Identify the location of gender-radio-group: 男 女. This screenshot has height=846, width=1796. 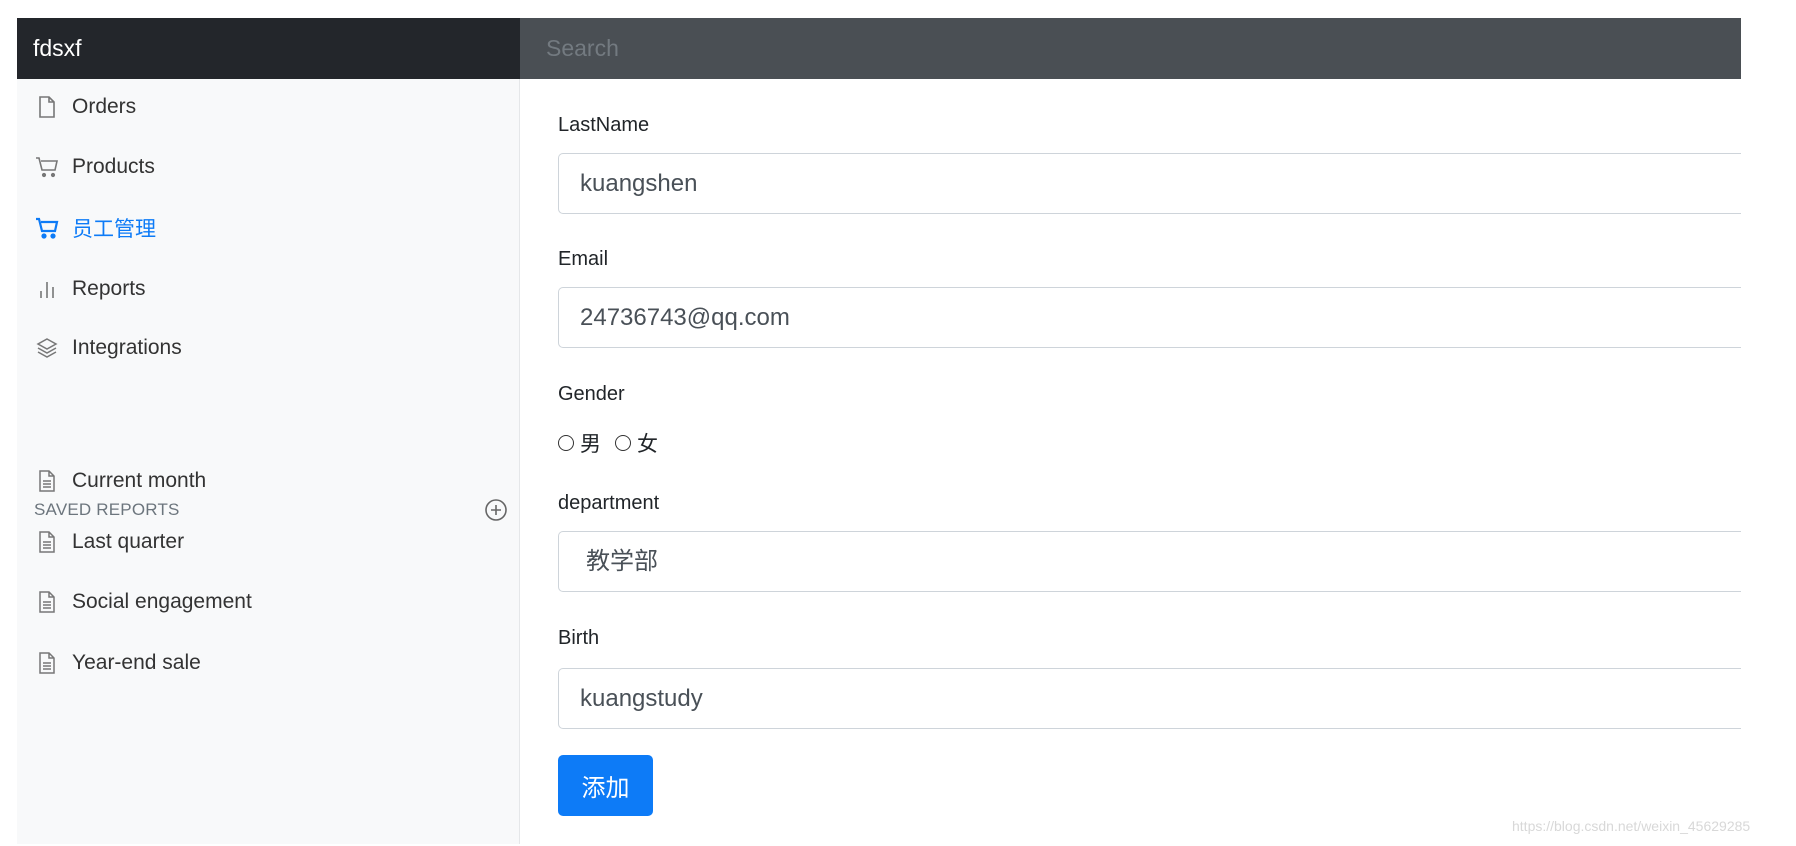
(615, 443).